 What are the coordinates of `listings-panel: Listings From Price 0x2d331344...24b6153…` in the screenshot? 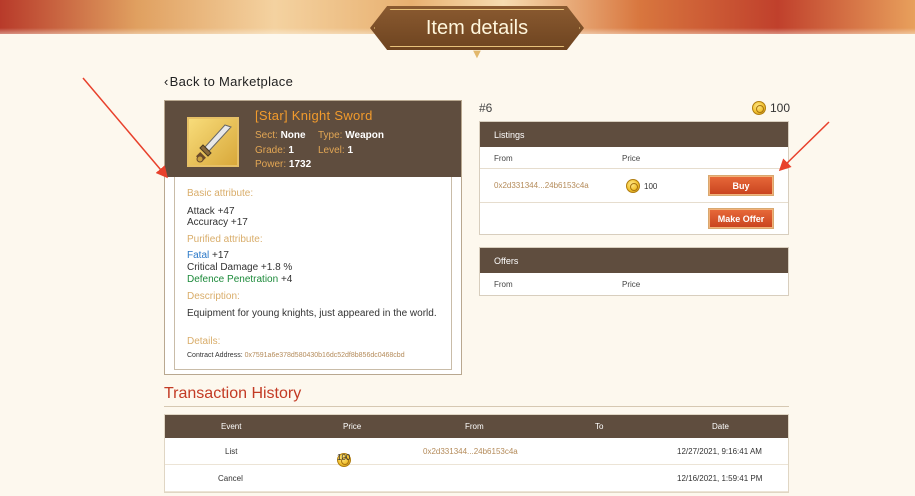 It's located at (634, 178).